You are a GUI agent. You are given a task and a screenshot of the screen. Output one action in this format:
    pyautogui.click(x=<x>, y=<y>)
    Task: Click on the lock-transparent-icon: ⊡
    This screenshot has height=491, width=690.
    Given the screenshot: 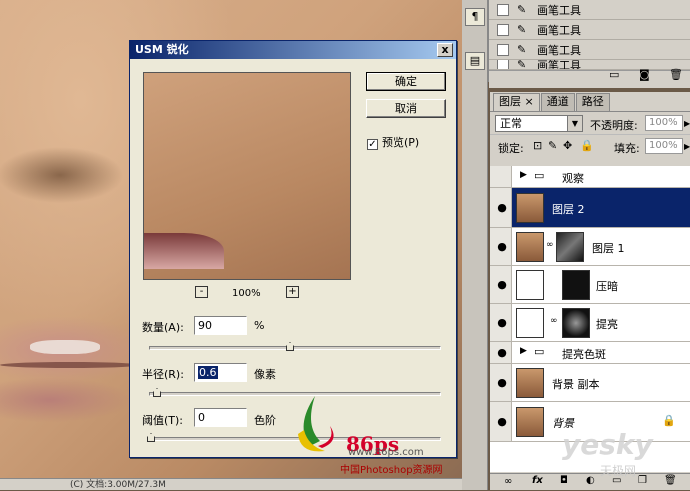 What is the action you would take?
    pyautogui.click(x=537, y=145)
    